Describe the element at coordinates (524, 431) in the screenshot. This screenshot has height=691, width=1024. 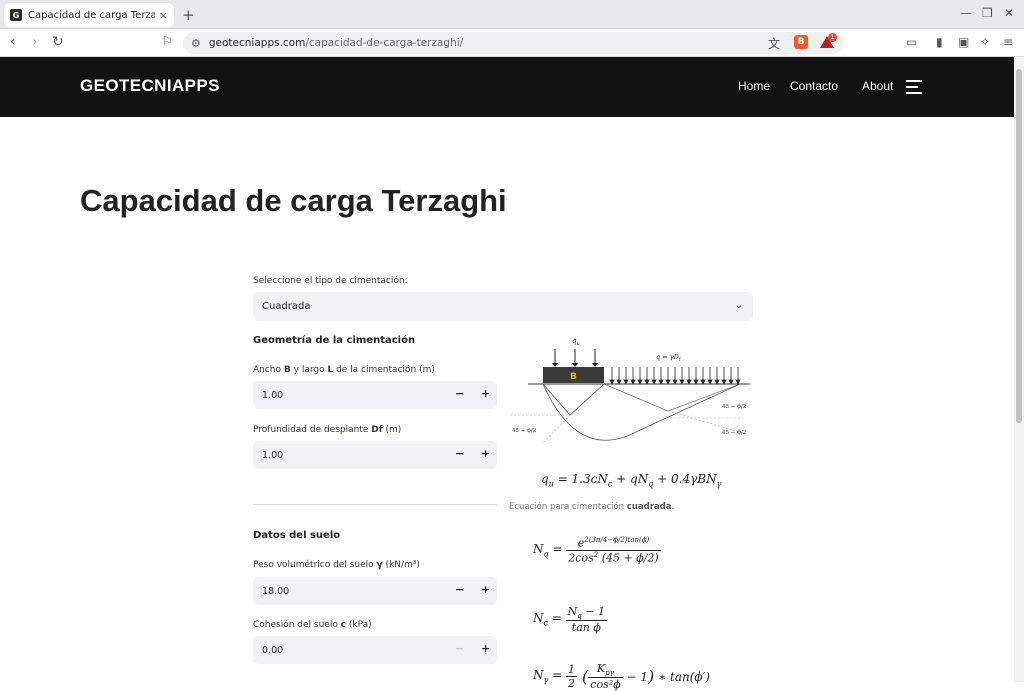
I see `angle-label-left: 45 + ϕ/2` at that location.